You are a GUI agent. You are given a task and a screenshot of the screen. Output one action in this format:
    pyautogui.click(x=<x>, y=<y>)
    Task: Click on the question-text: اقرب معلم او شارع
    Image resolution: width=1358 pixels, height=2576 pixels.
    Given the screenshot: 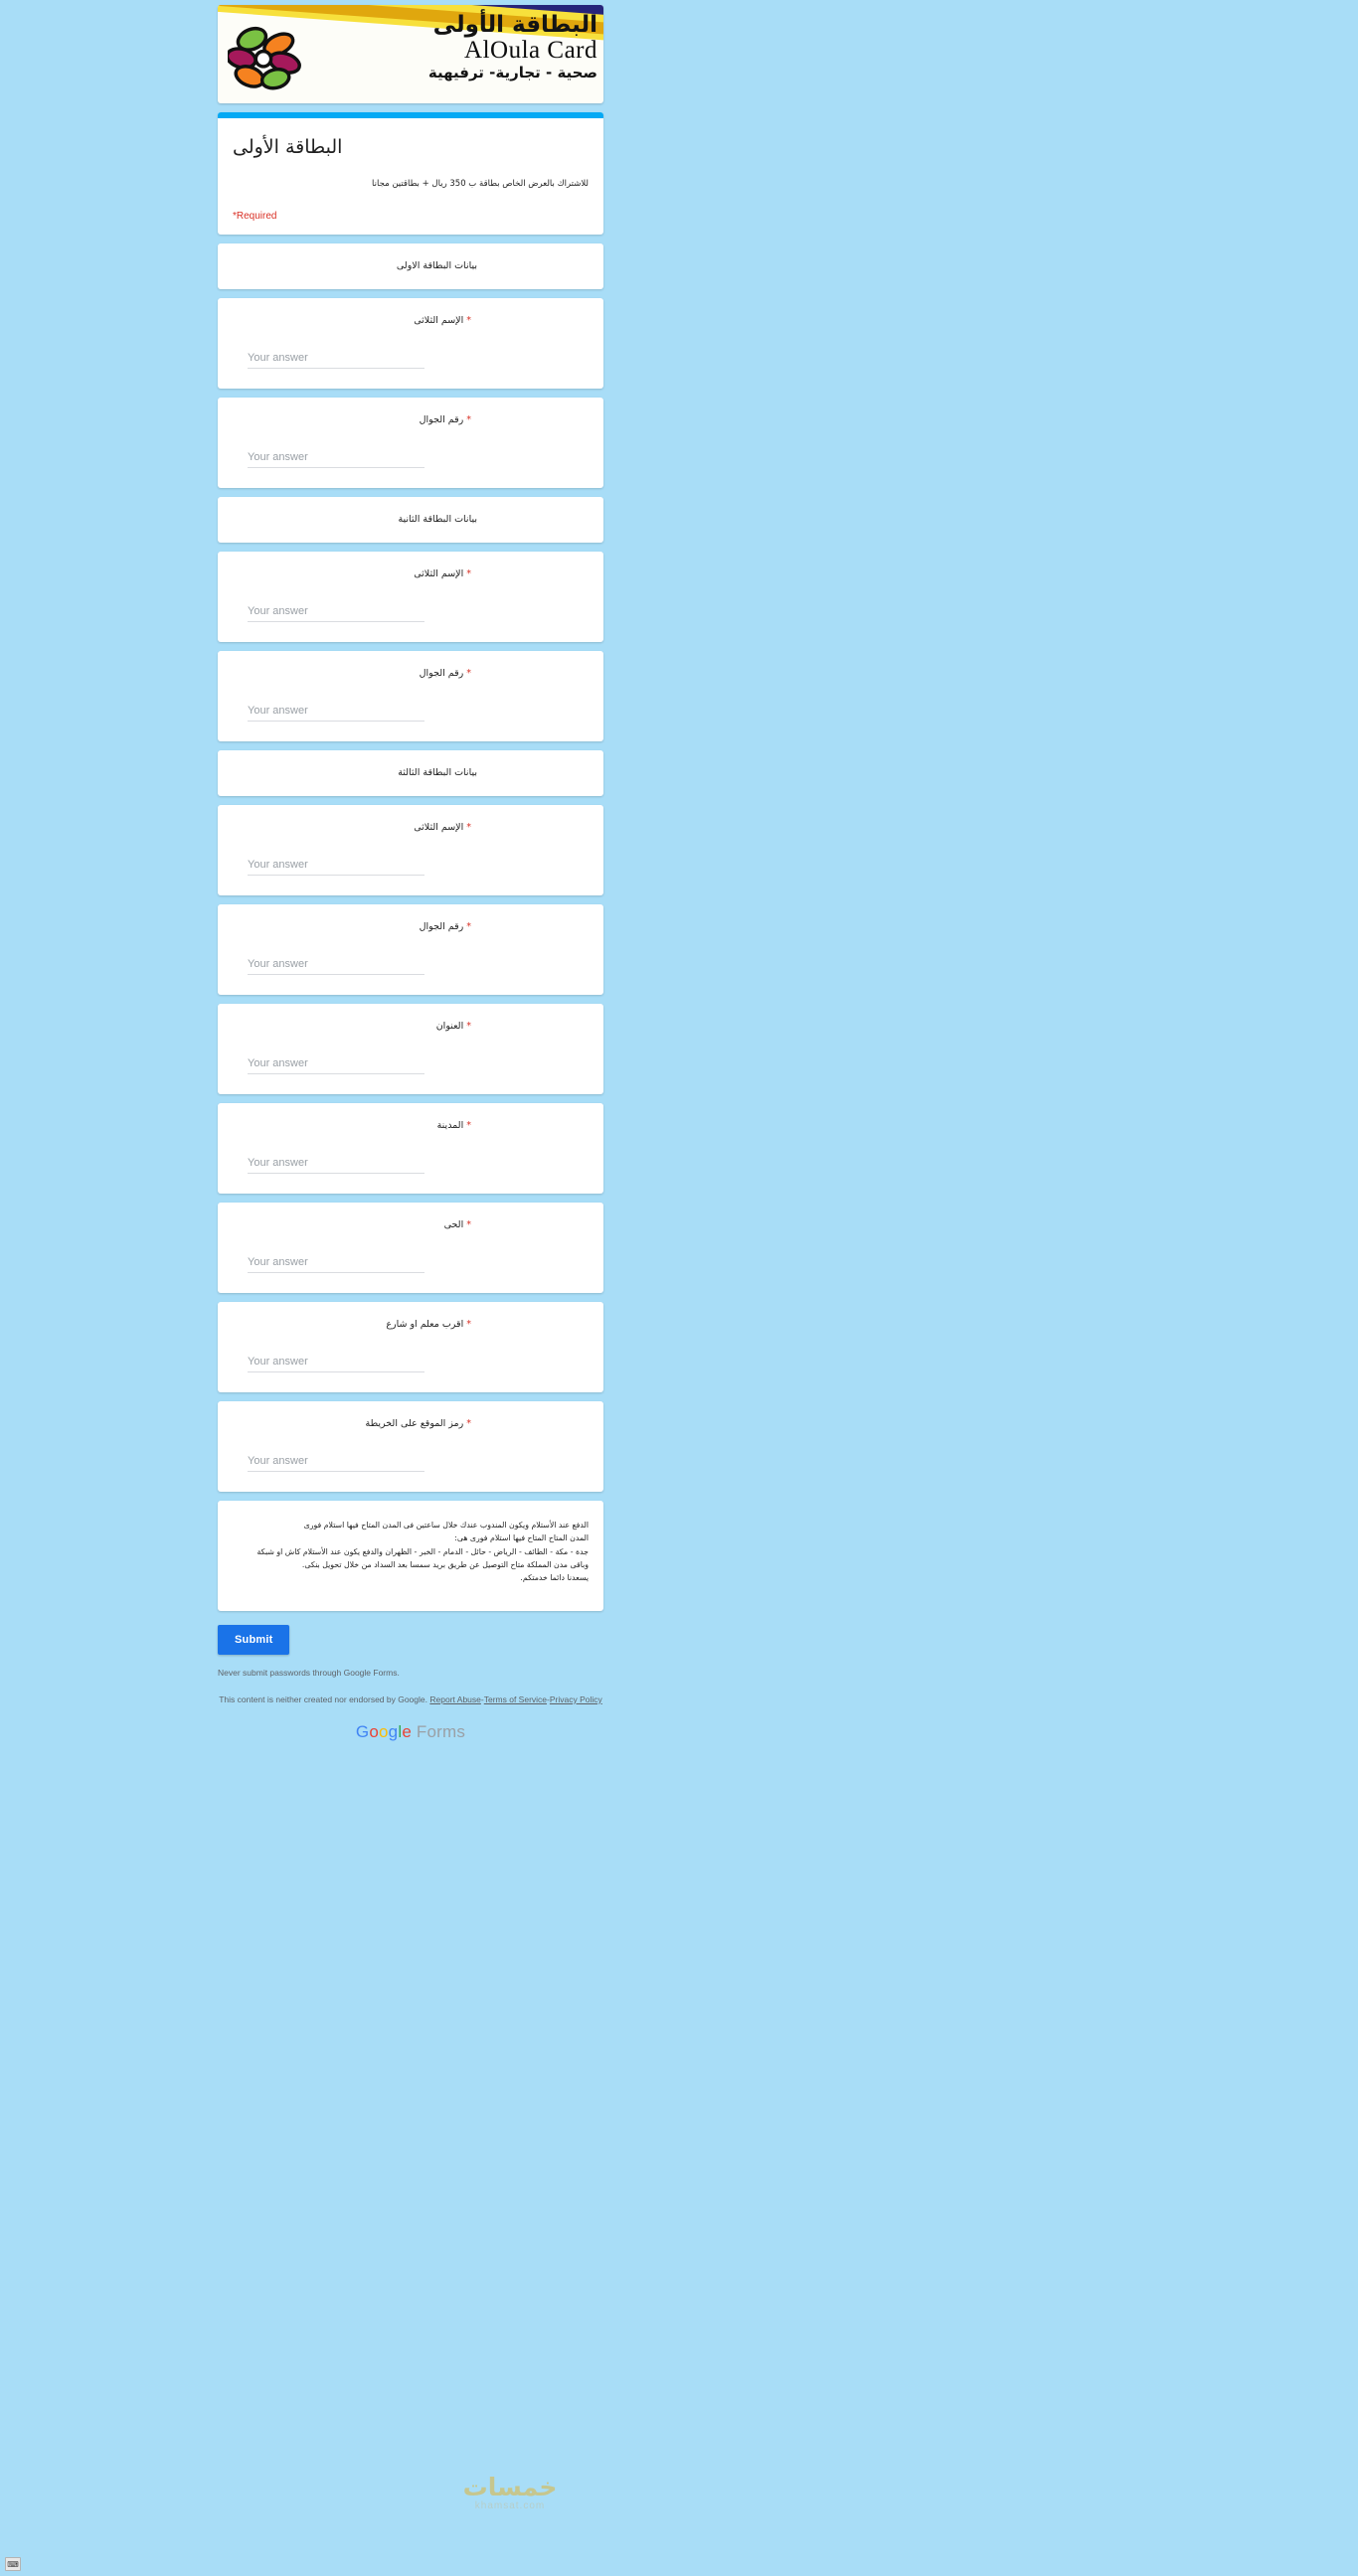 What is the action you would take?
    pyautogui.click(x=425, y=1324)
    